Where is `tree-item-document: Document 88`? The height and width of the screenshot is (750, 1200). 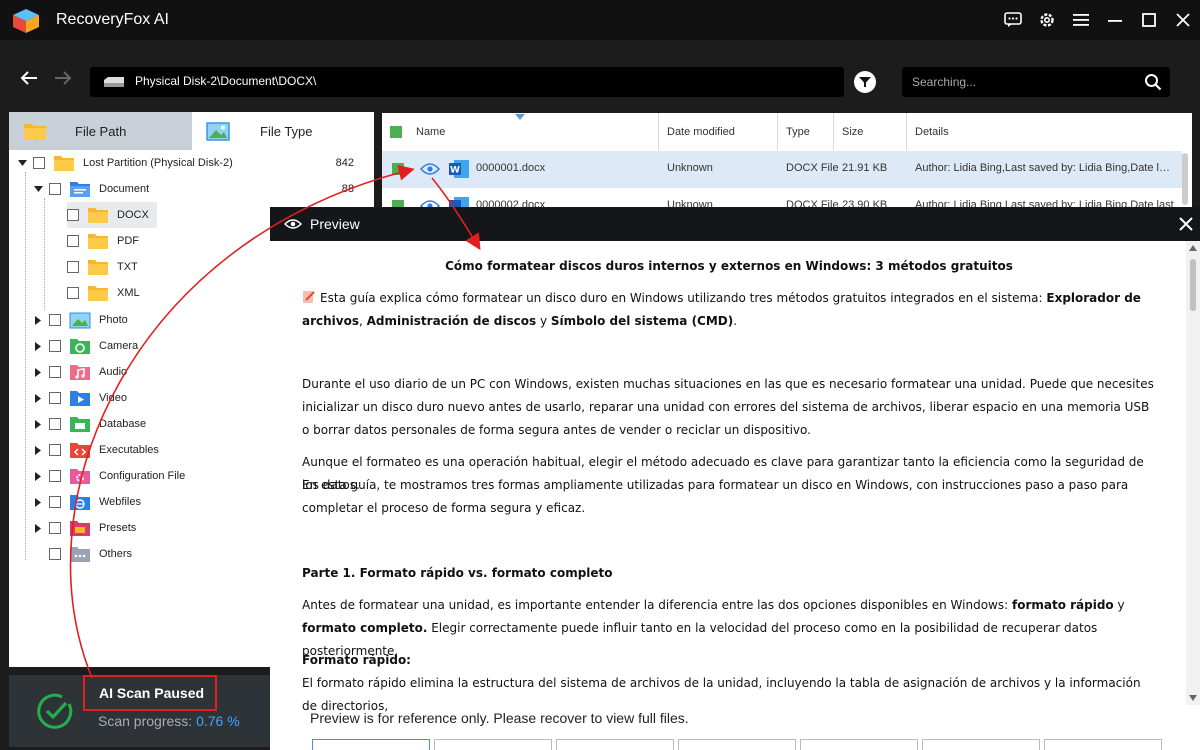
tree-item-document: Document 88 is located at coordinates (193, 189).